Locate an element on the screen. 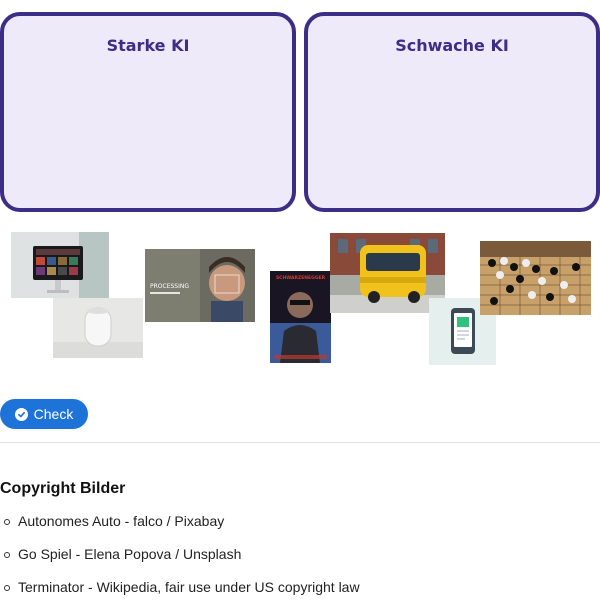  card-streaming-monitor is located at coordinates (60, 265).